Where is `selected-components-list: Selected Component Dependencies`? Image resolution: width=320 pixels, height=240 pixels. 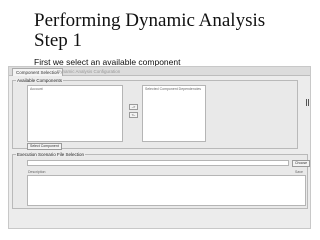
selected-components-list: Selected Component Dependencies is located at coordinates (174, 113).